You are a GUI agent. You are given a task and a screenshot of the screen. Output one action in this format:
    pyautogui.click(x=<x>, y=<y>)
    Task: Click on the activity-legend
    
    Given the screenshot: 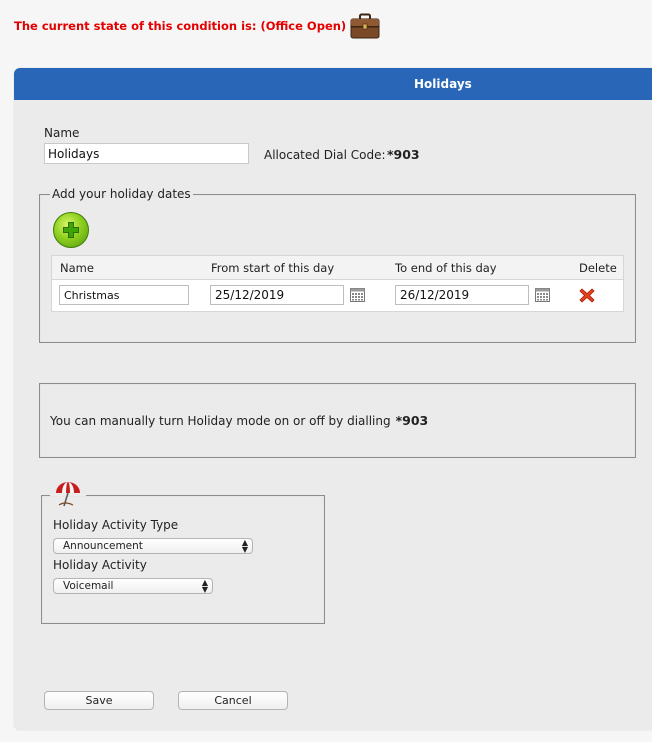 What is the action you would take?
    pyautogui.click(x=68, y=495)
    